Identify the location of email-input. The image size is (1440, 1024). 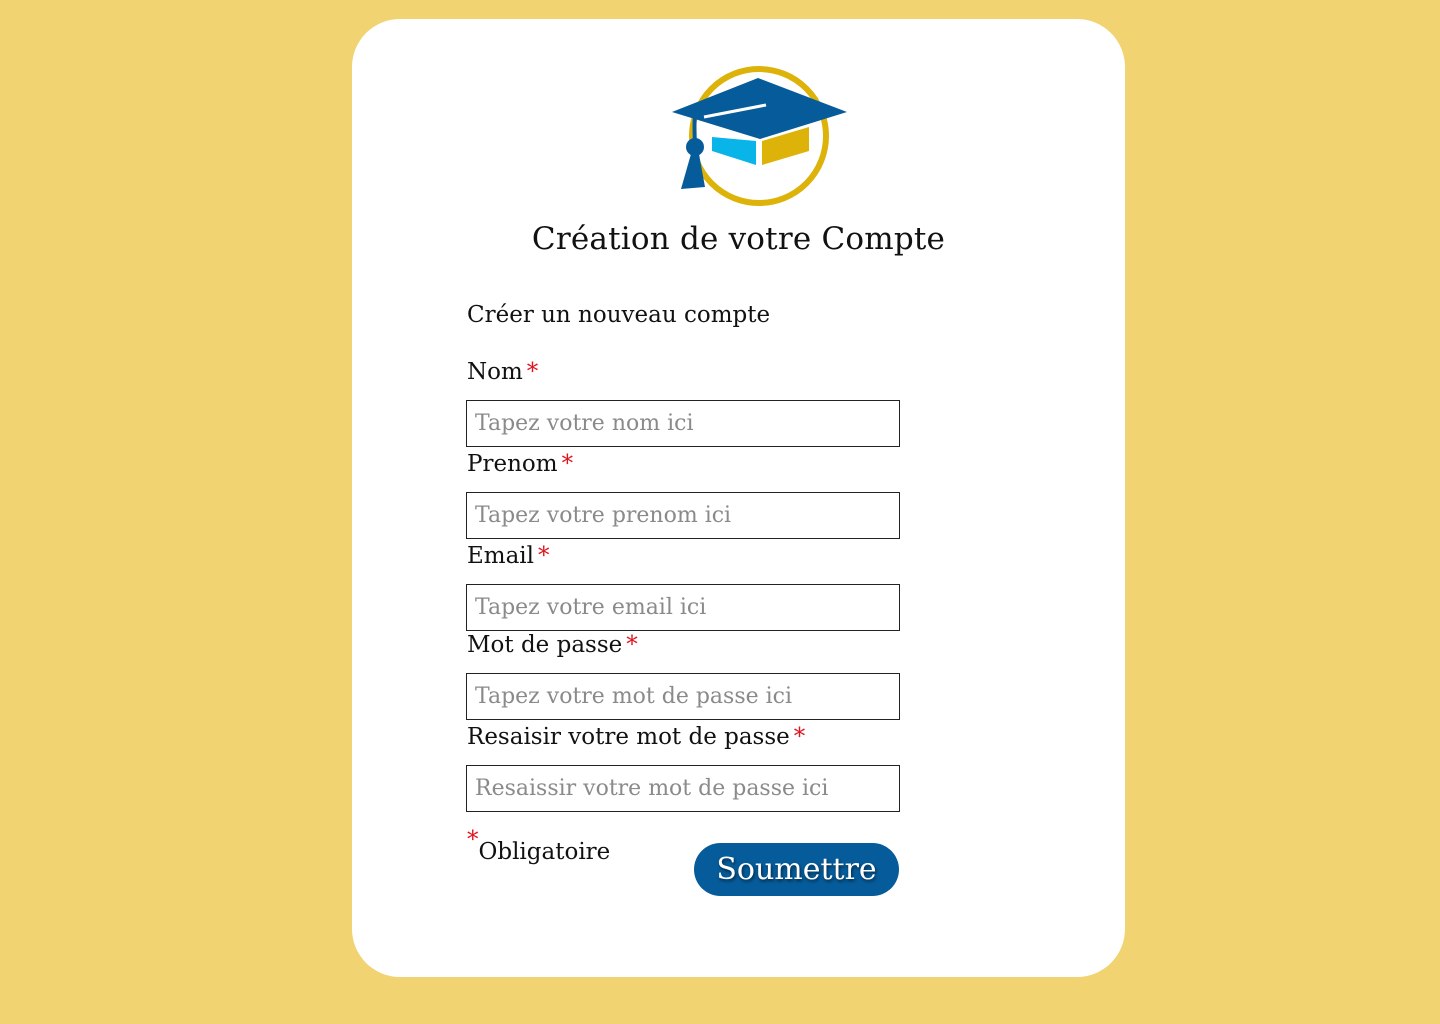
(683, 607).